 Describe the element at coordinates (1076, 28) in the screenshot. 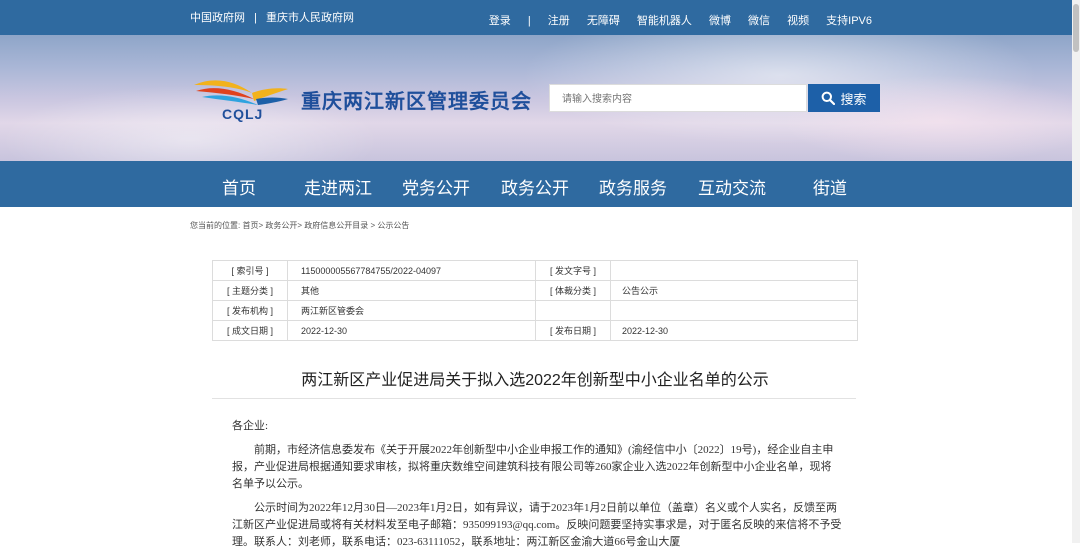

I see `scrollbar-thumb` at that location.